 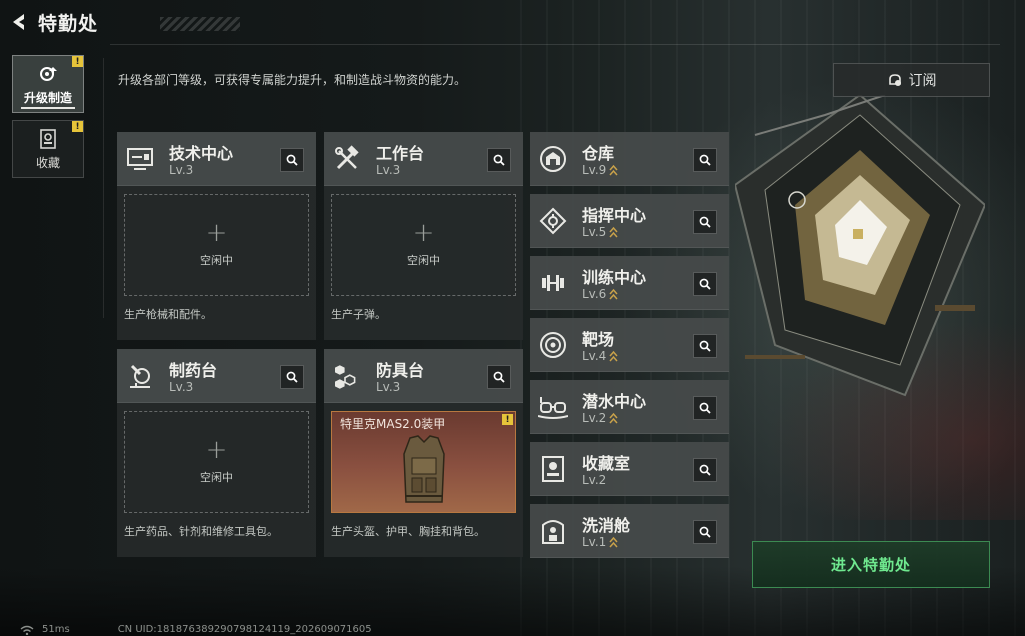 What do you see at coordinates (894, 80) in the screenshot?
I see `subscribe-icon` at bounding box center [894, 80].